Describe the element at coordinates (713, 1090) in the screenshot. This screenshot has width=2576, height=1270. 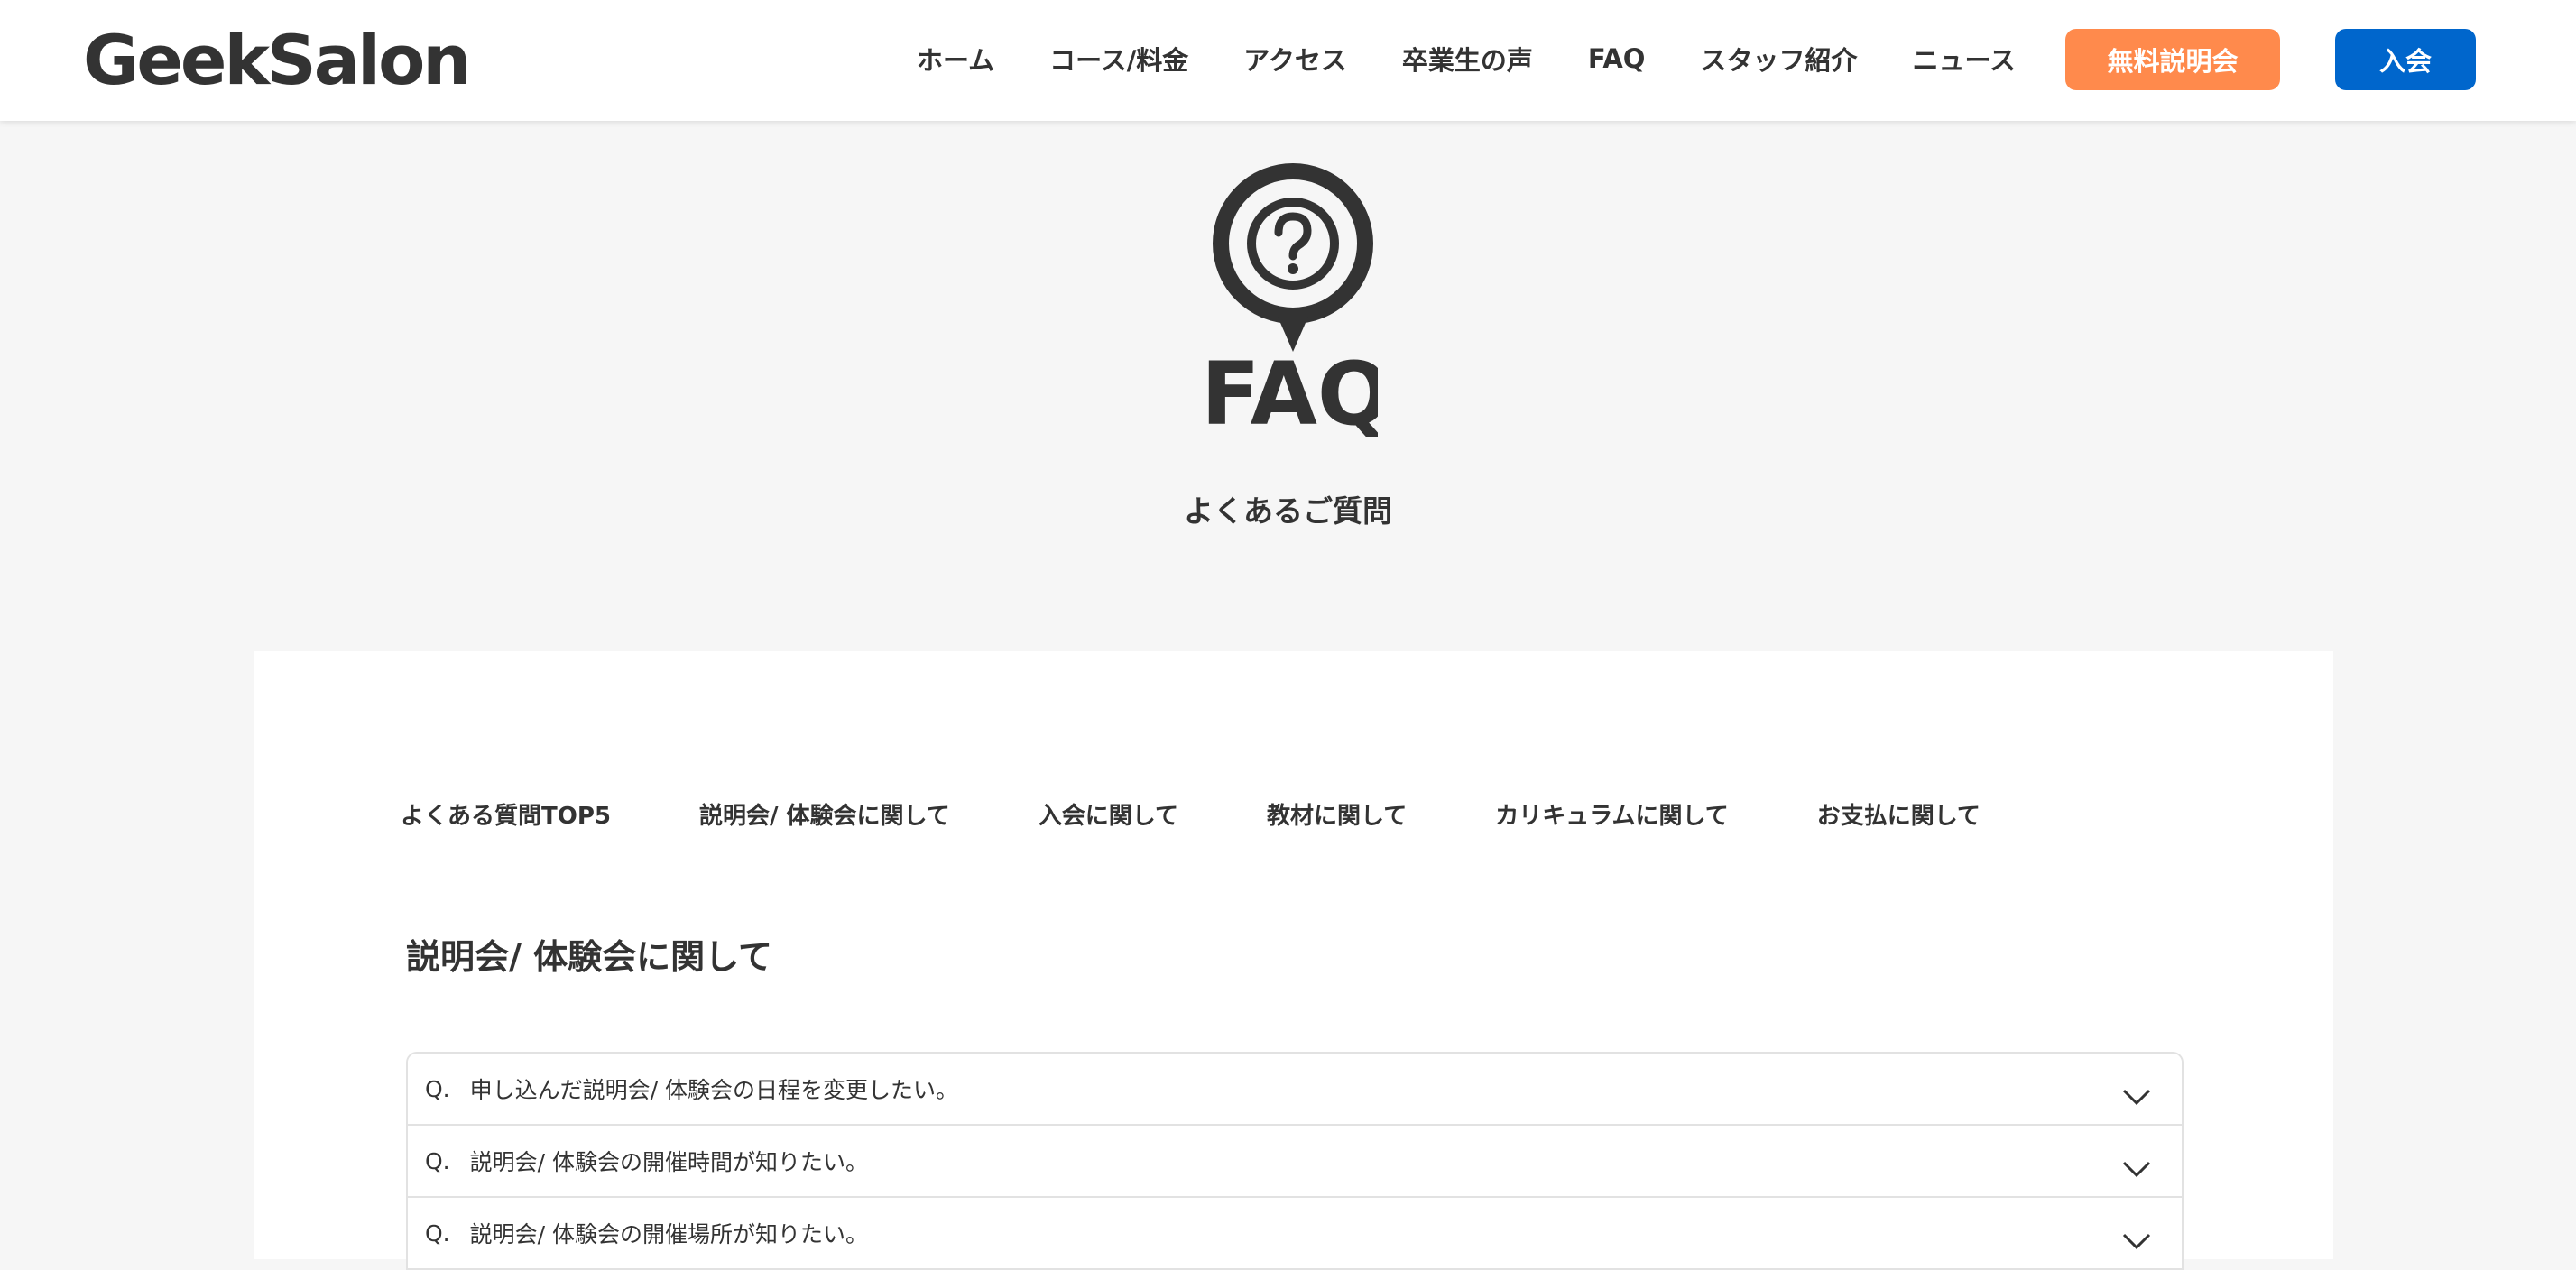
I see `question-text: 申し込んだ説明会/ 体験会の日程を変更したい。` at that location.